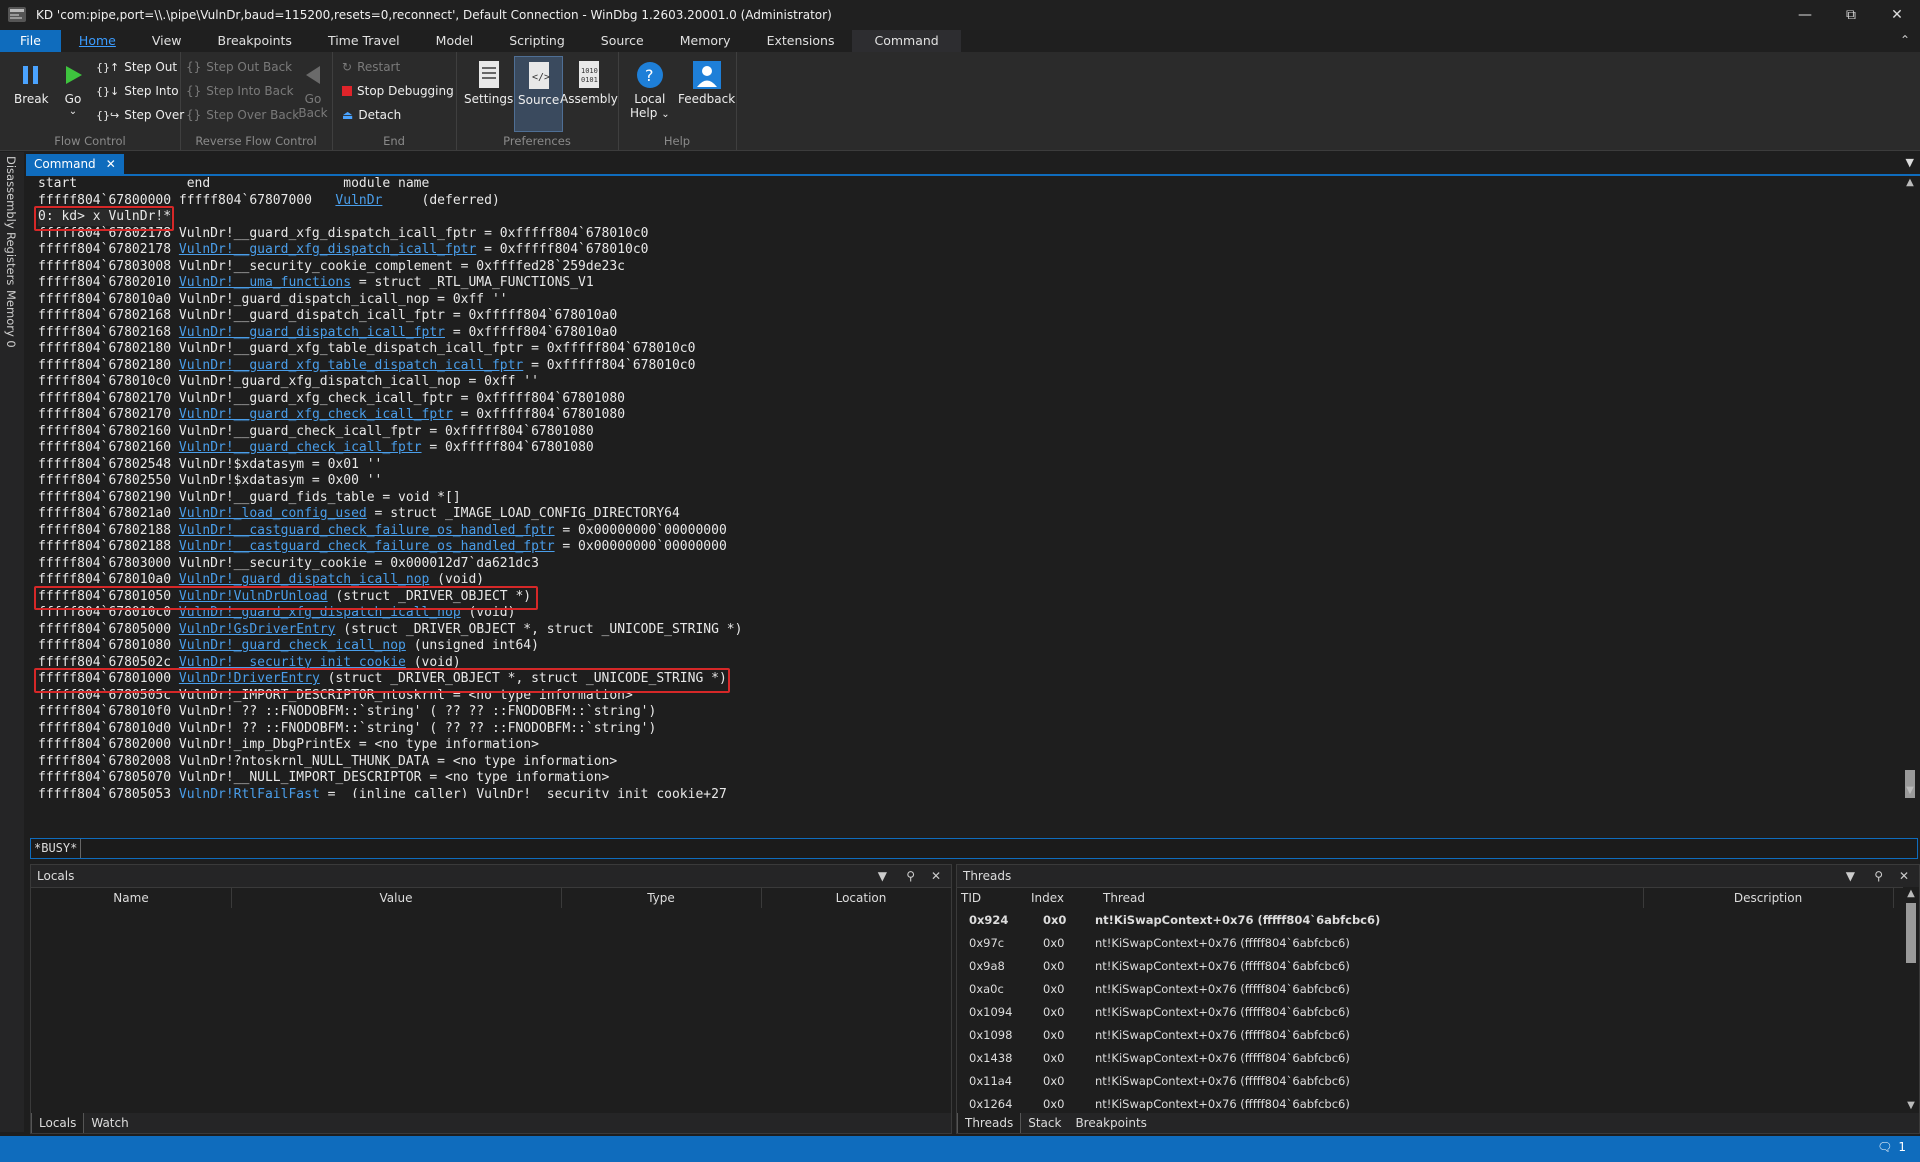 The height and width of the screenshot is (1162, 1920). Describe the element at coordinates (97, 41) in the screenshot. I see `tab-home: Home` at that location.